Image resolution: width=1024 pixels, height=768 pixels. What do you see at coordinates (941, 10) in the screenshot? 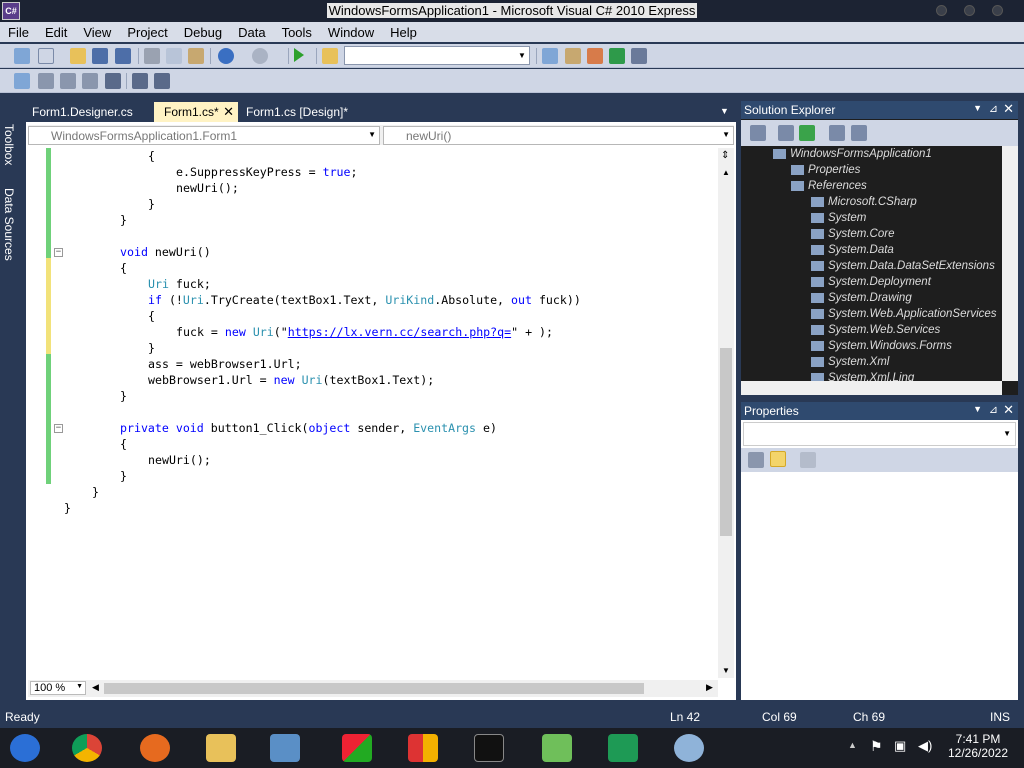
I see `minimize-button` at bounding box center [941, 10].